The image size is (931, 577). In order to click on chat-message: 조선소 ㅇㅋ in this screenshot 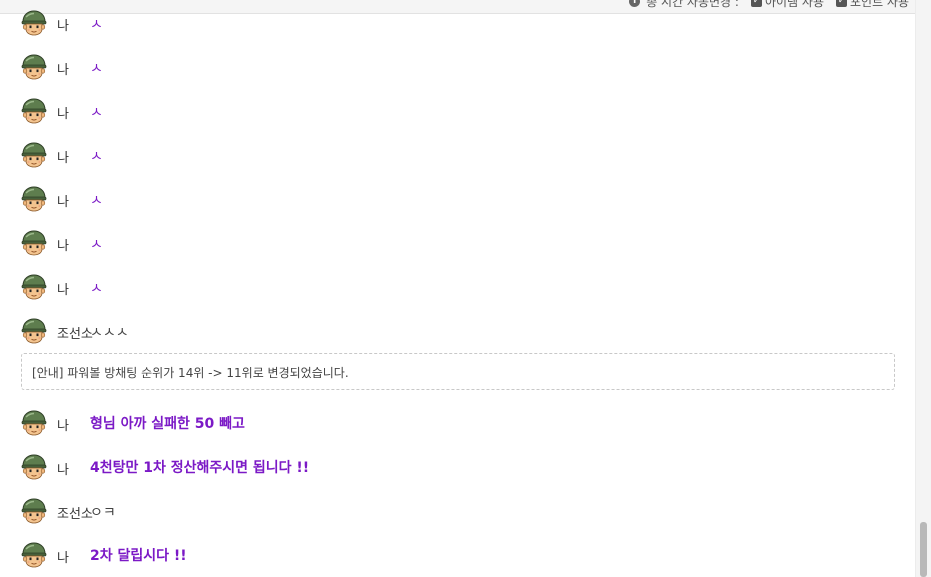, I will do `click(68, 511)`.